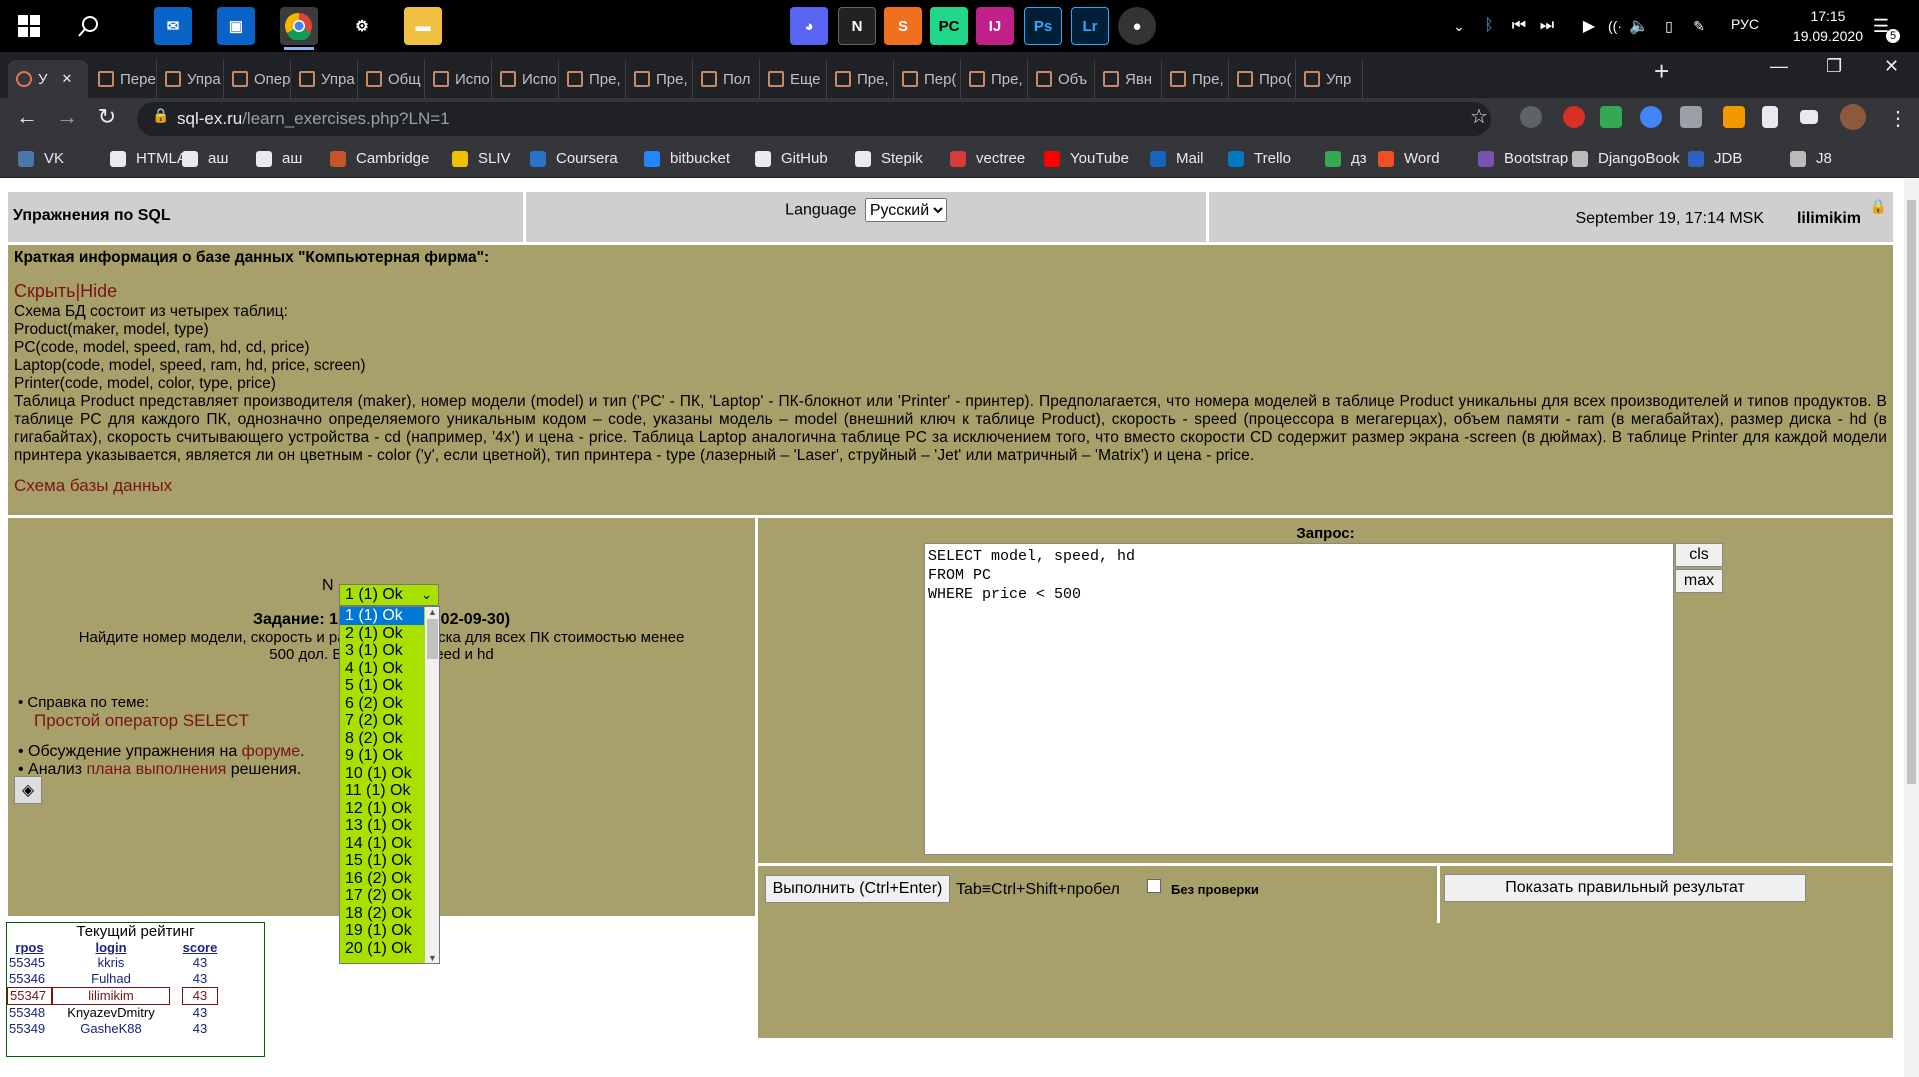  I want to click on back-icon: ←, so click(27, 117).